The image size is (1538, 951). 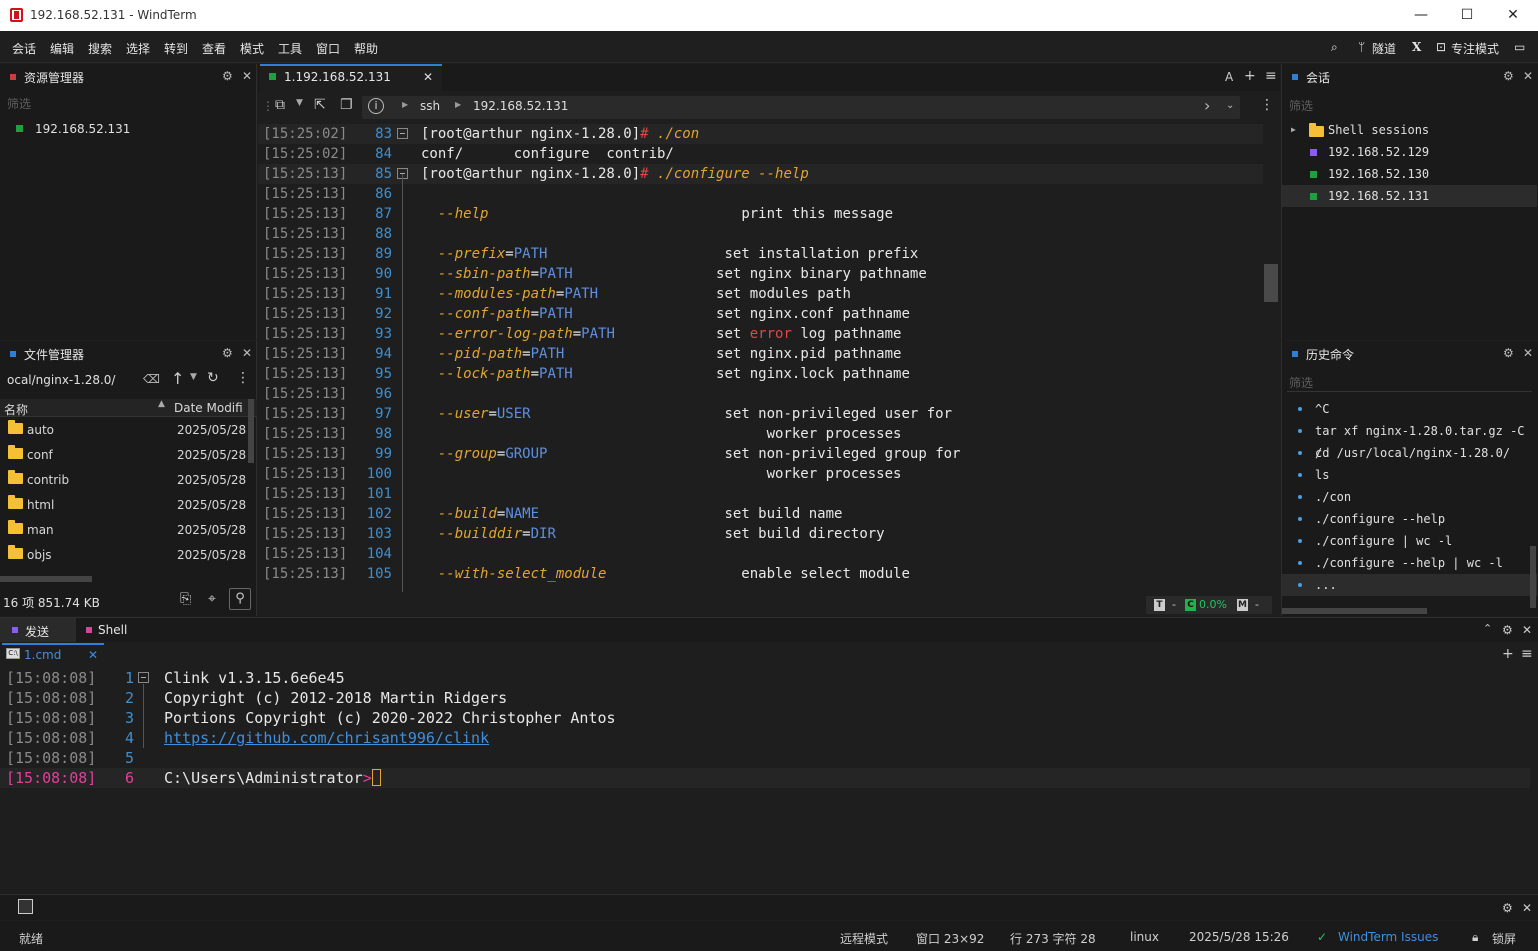 What do you see at coordinates (100, 48) in the screenshot?
I see `menu-search: 搜索` at bounding box center [100, 48].